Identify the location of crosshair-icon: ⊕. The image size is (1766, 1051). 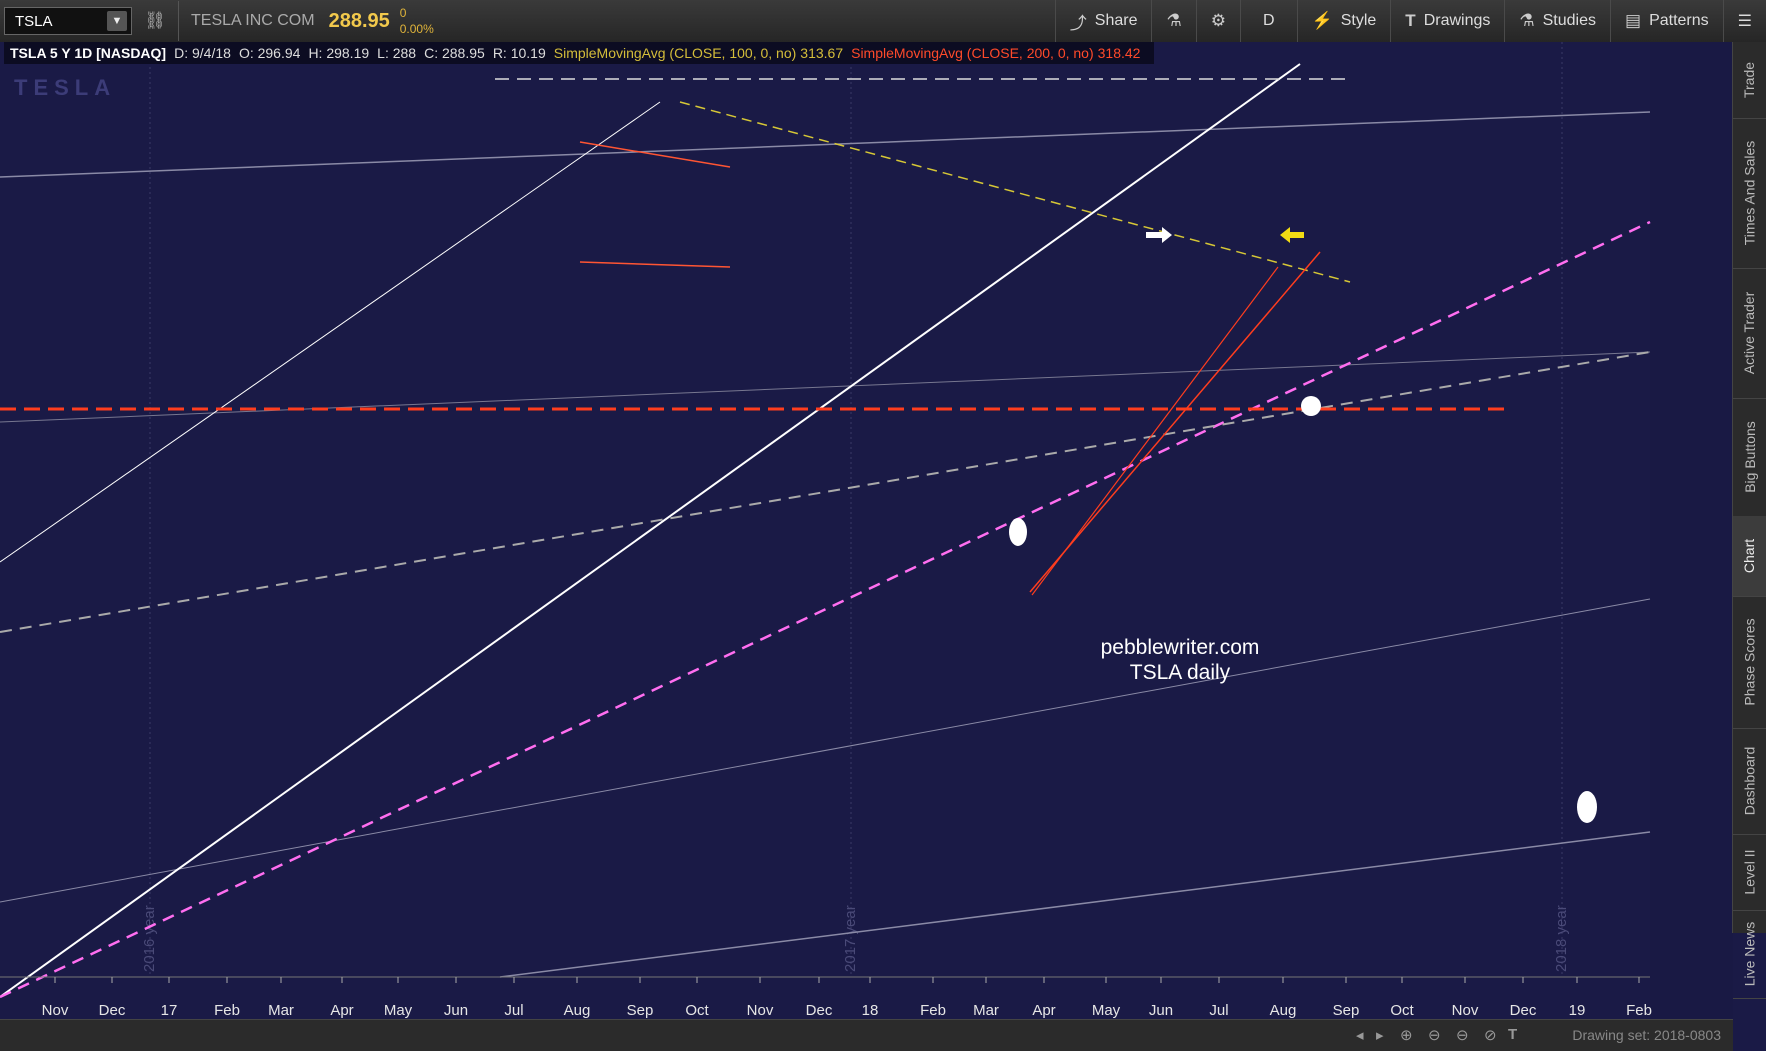
(1406, 1035).